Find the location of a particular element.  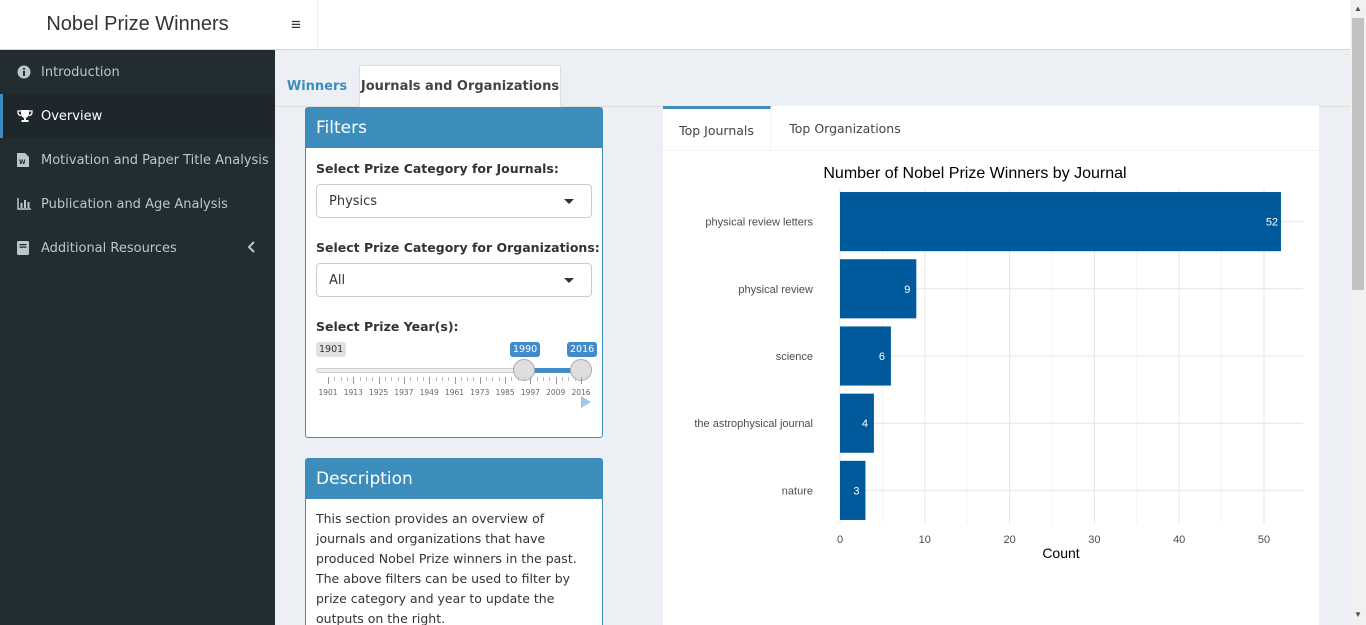

sidebar-item-overview: Overview is located at coordinates (137, 116).